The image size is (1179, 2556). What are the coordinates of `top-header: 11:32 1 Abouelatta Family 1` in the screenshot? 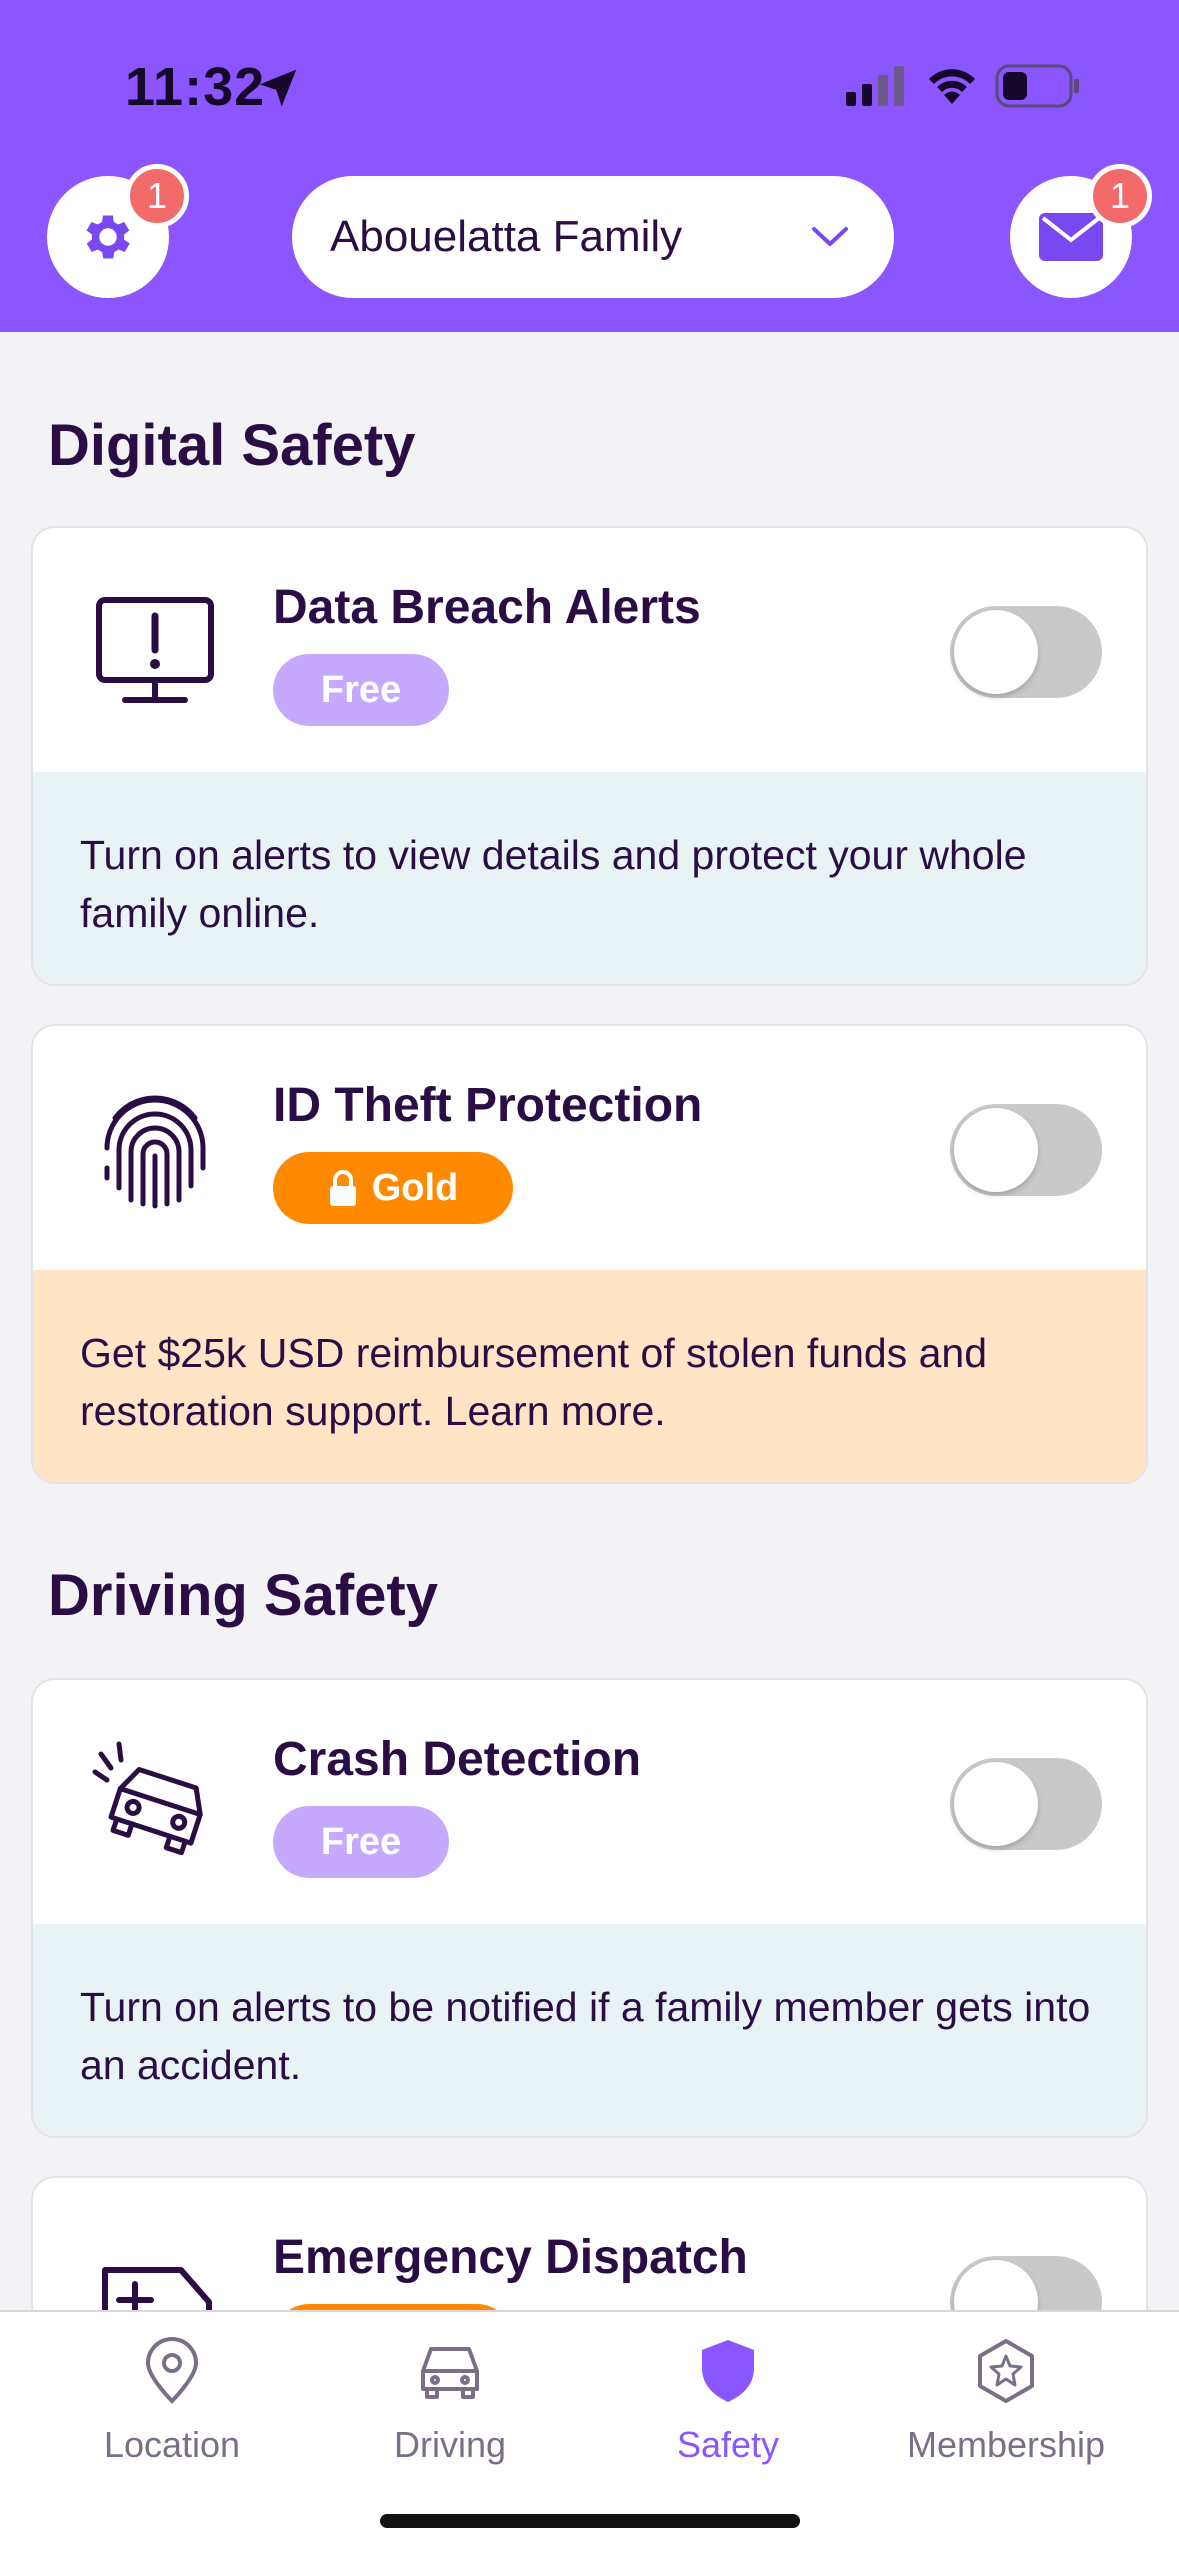 It's located at (589, 166).